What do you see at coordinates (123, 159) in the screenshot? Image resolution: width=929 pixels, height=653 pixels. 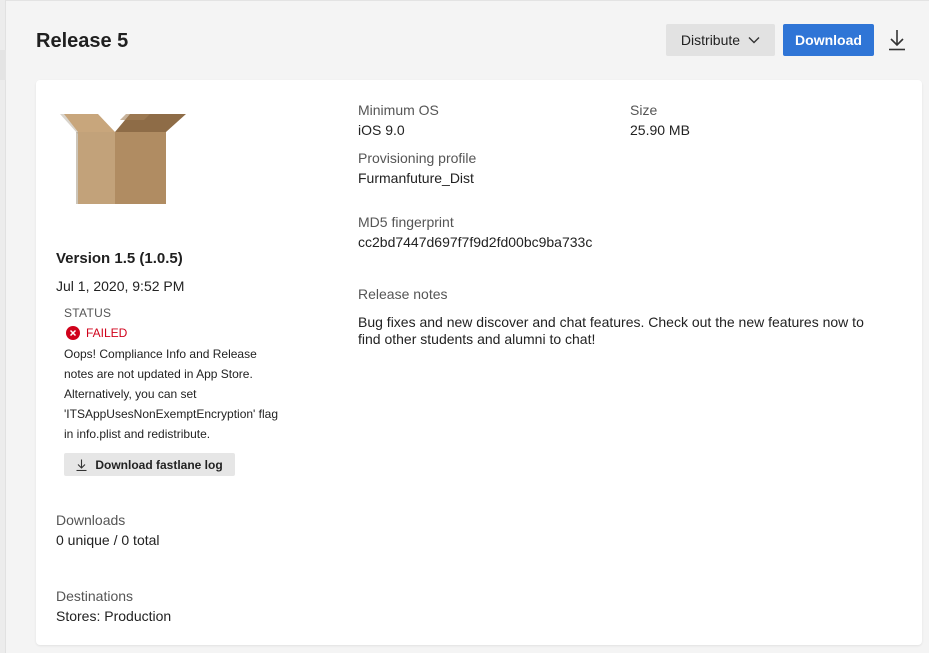 I see `package-box-icon` at bounding box center [123, 159].